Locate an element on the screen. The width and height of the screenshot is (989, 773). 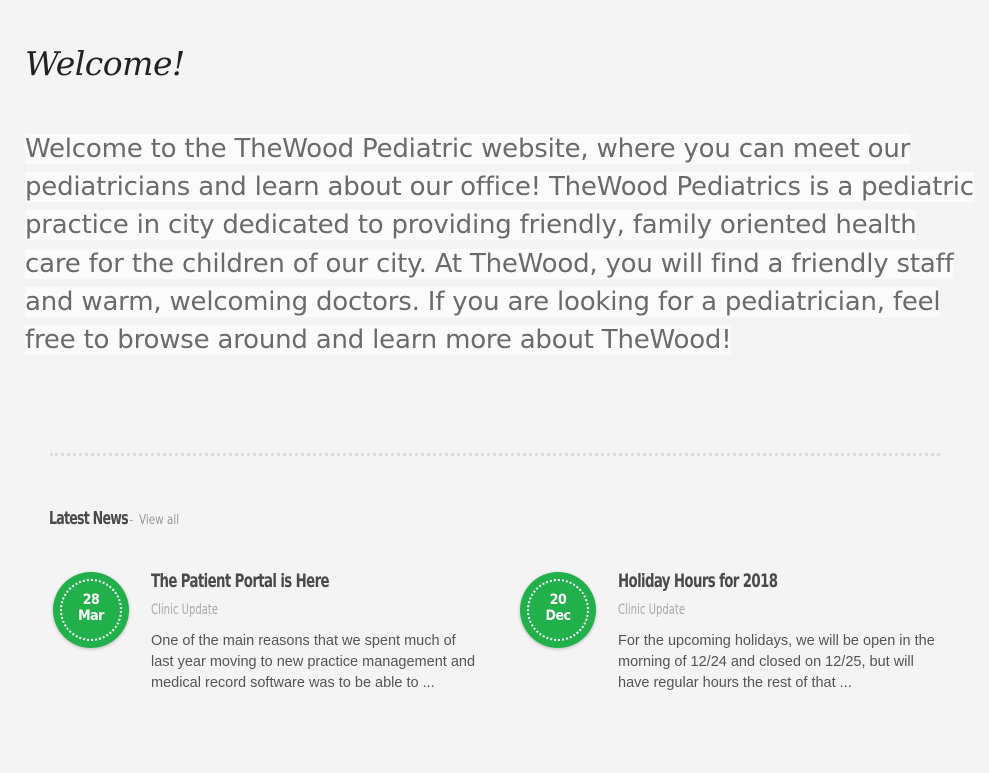
view-all-link: View all is located at coordinates (159, 520).